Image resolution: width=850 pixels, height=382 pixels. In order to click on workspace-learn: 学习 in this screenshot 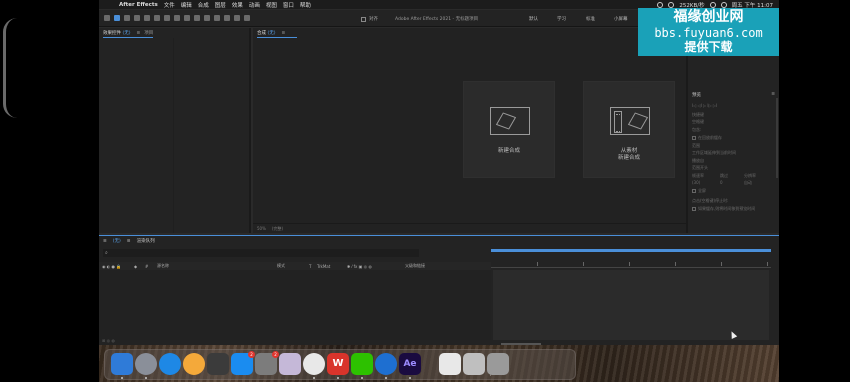, I will do `click(561, 19)`.